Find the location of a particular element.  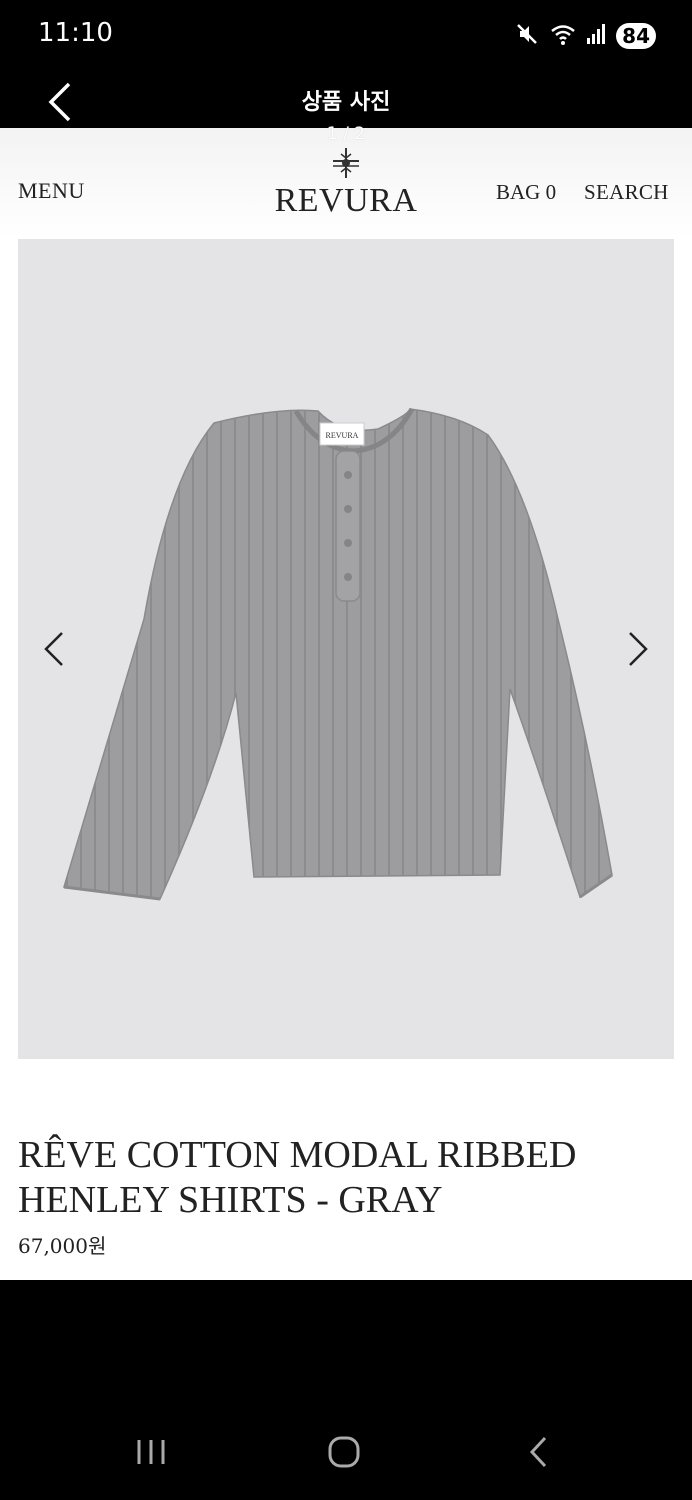

home-icon is located at coordinates (344, 1452).